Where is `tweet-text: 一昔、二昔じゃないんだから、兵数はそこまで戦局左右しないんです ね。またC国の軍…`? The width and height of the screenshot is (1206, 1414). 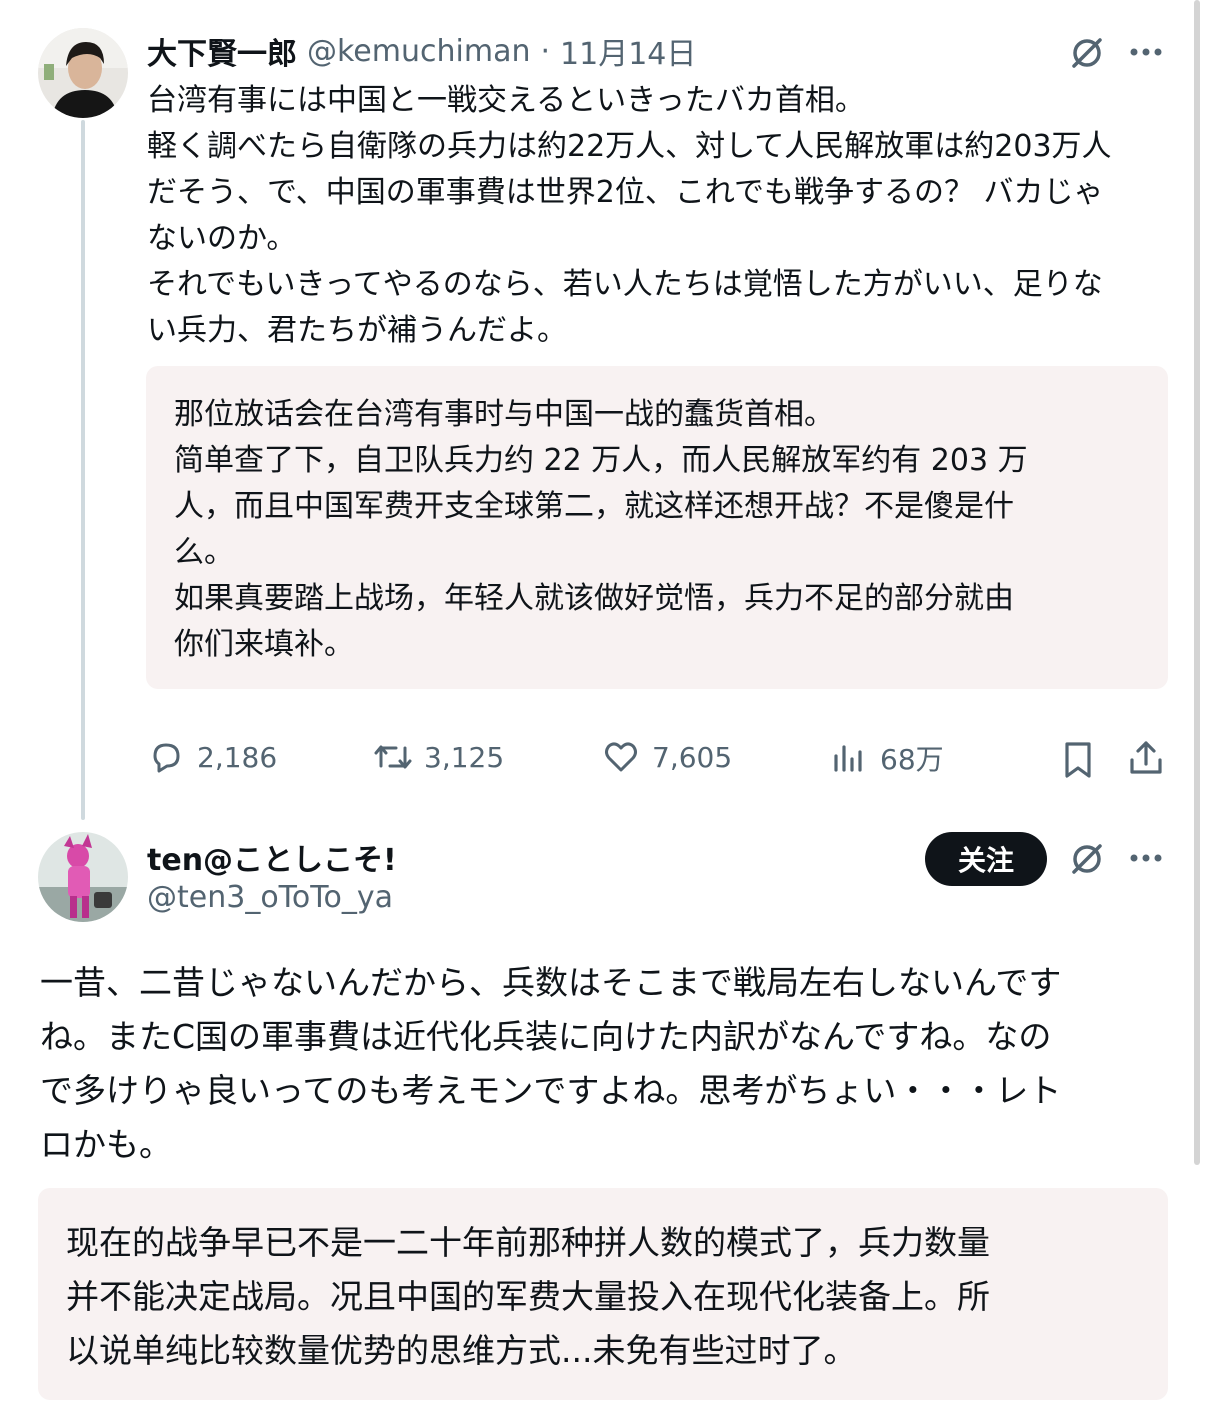 tweet-text: 一昔、二昔じゃないんだから、兵数はそこまで戦局左右しないんです ね。またC国の軍… is located at coordinates (551, 1063).